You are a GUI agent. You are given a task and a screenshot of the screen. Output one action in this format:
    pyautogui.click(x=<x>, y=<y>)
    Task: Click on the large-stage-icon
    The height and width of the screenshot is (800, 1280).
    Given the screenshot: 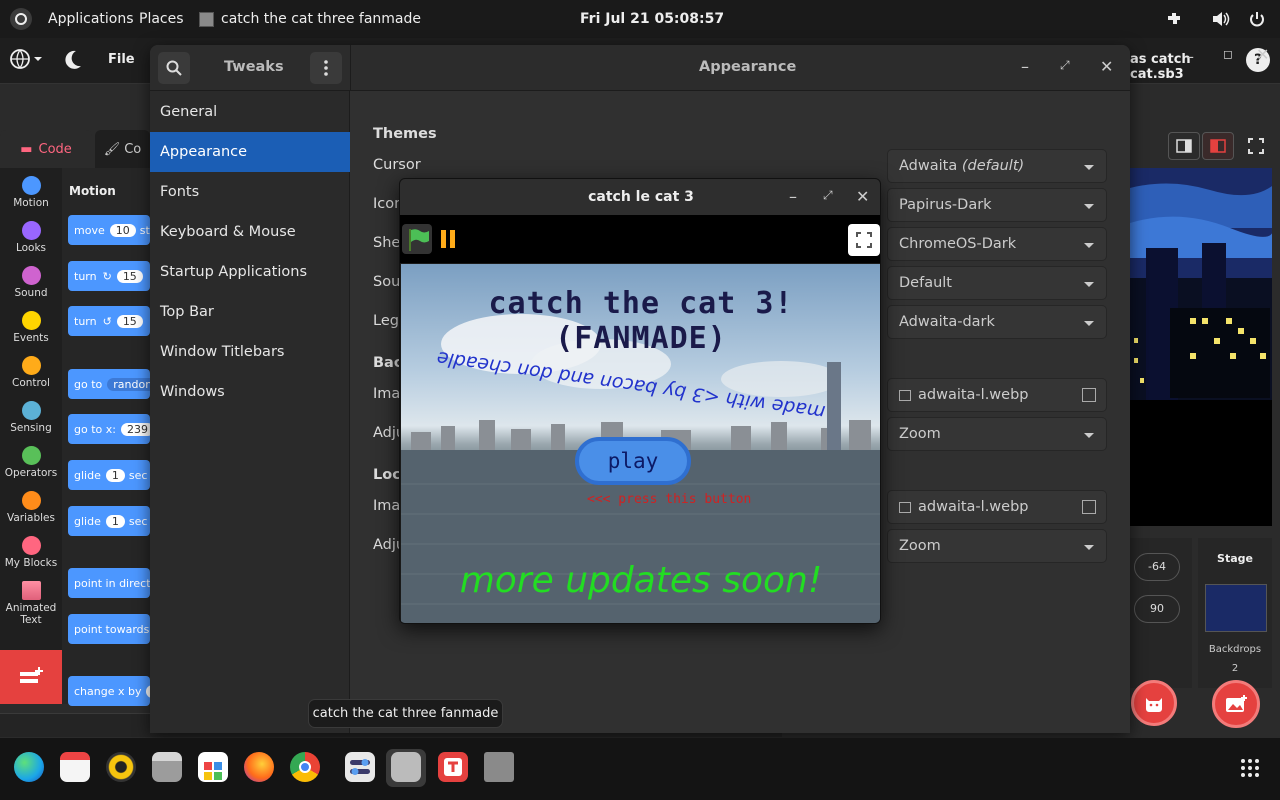 What is the action you would take?
    pyautogui.click(x=1218, y=146)
    